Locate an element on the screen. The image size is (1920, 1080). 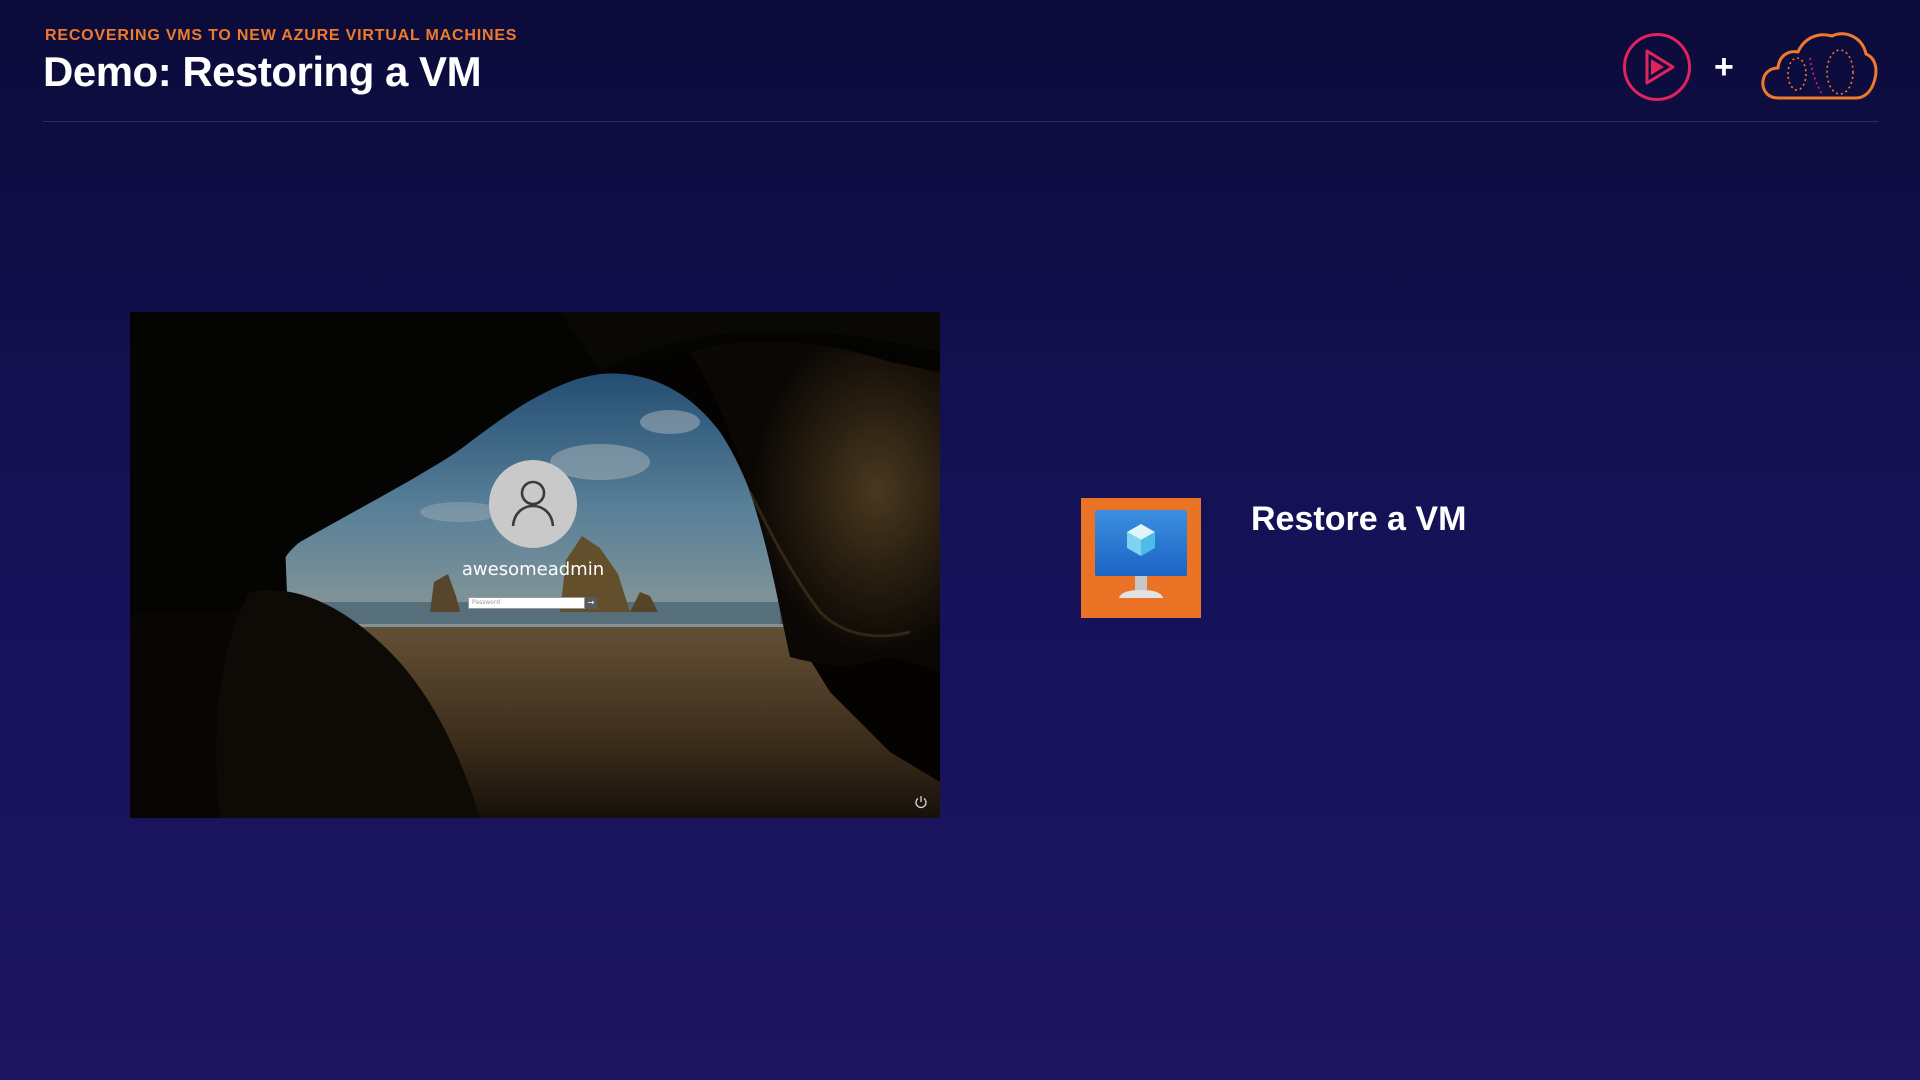
login-username: awesomeadmin is located at coordinates (533, 569).